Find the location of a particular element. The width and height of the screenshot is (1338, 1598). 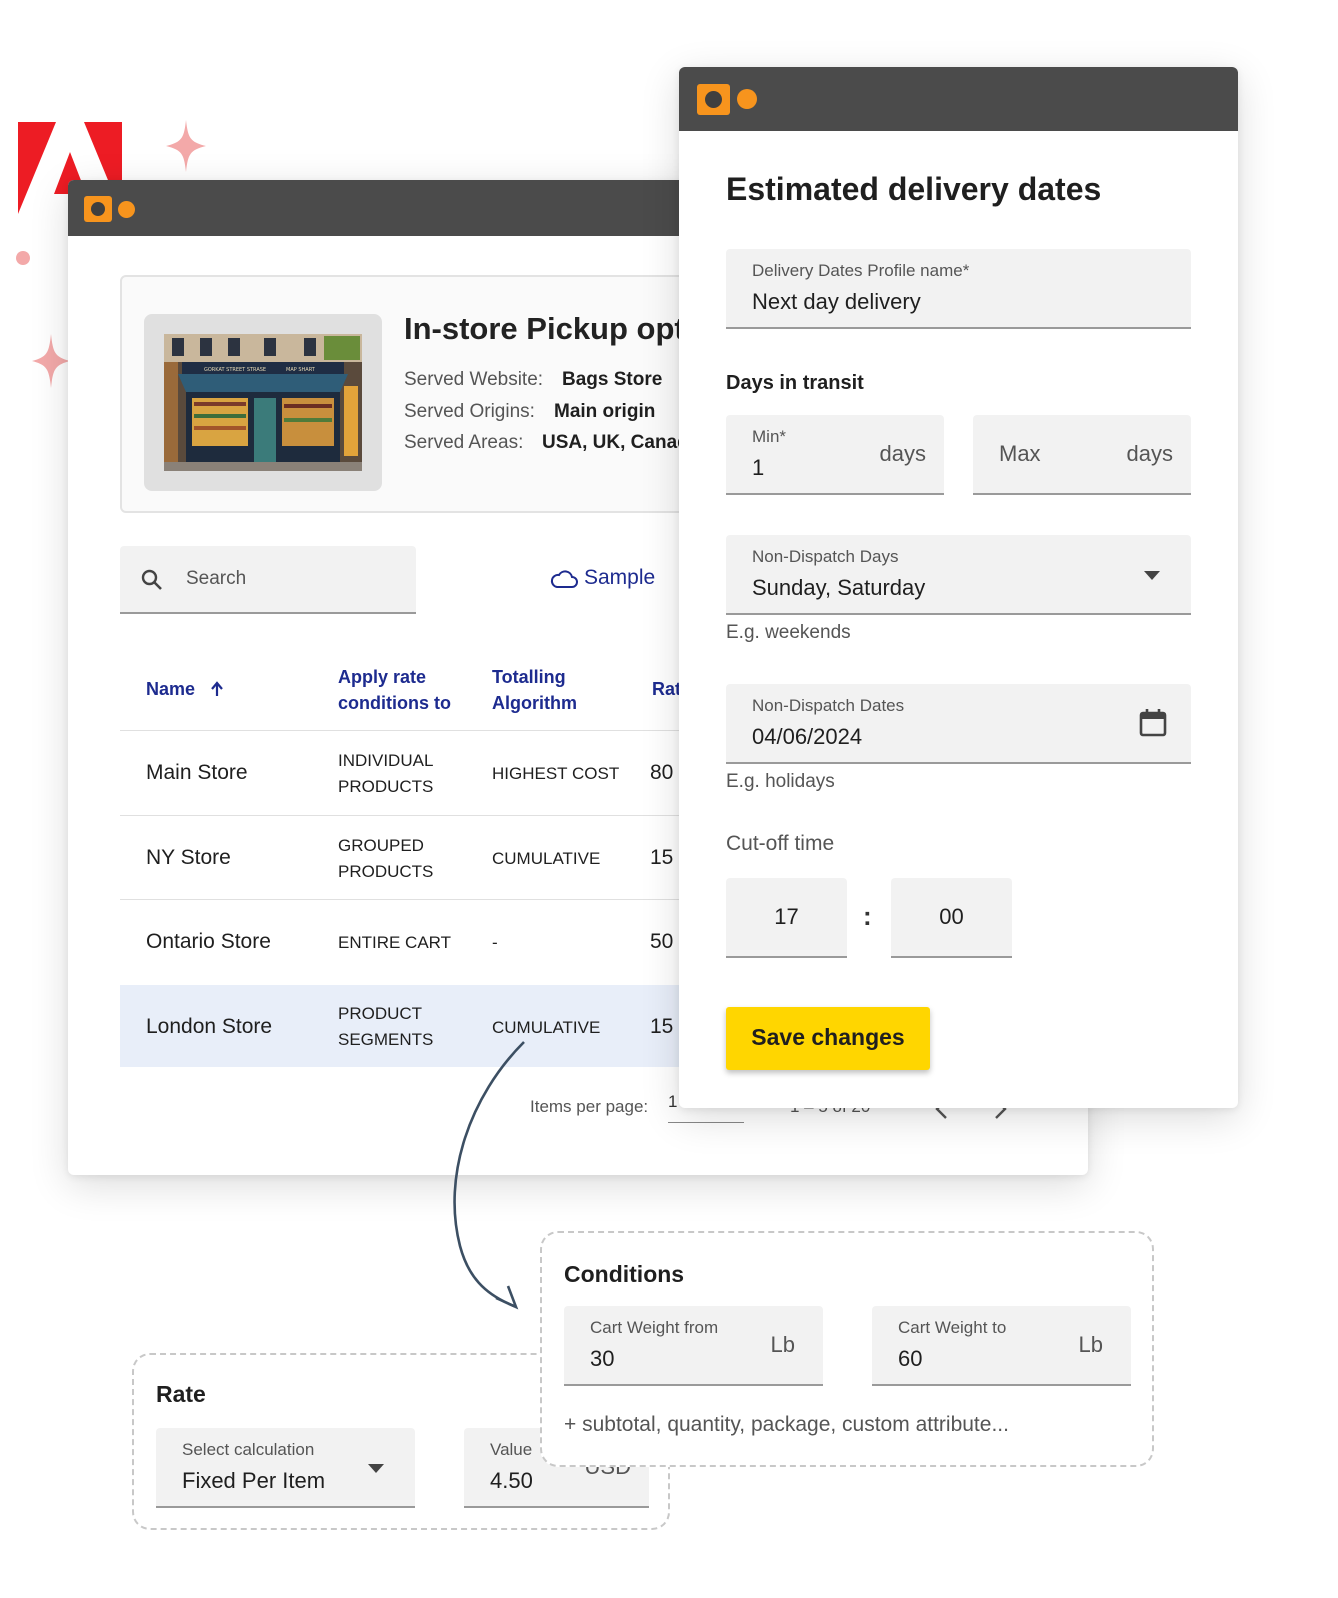

rate-title: Rate is located at coordinates (181, 1394).